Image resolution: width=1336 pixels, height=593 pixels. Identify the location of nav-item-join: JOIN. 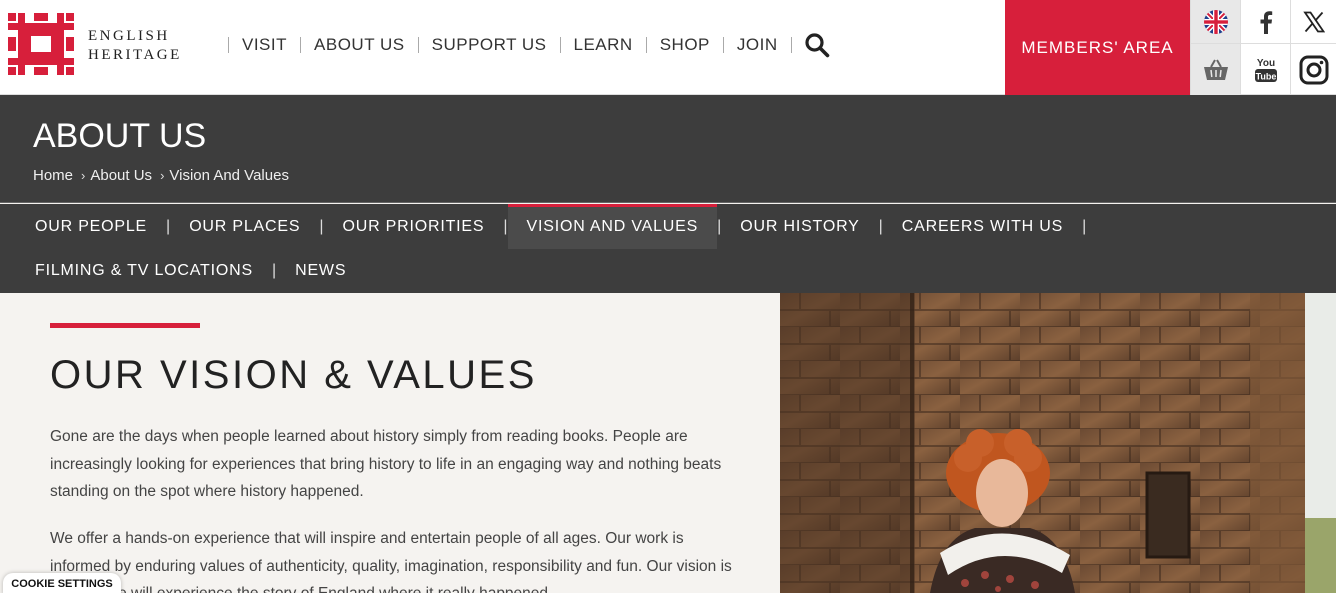
(757, 45).